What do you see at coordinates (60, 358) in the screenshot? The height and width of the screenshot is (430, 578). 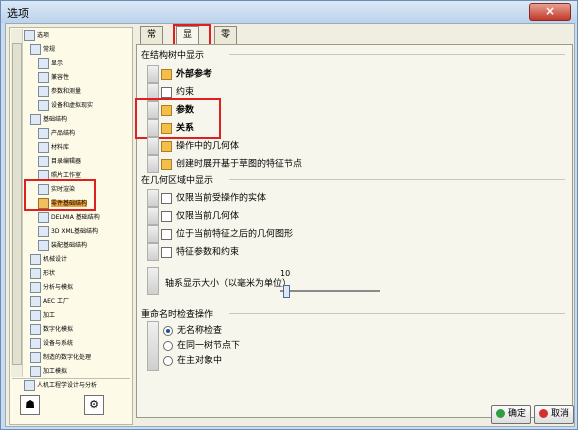 I see `tree-item-digital-process: 制造的数字化处理` at bounding box center [60, 358].